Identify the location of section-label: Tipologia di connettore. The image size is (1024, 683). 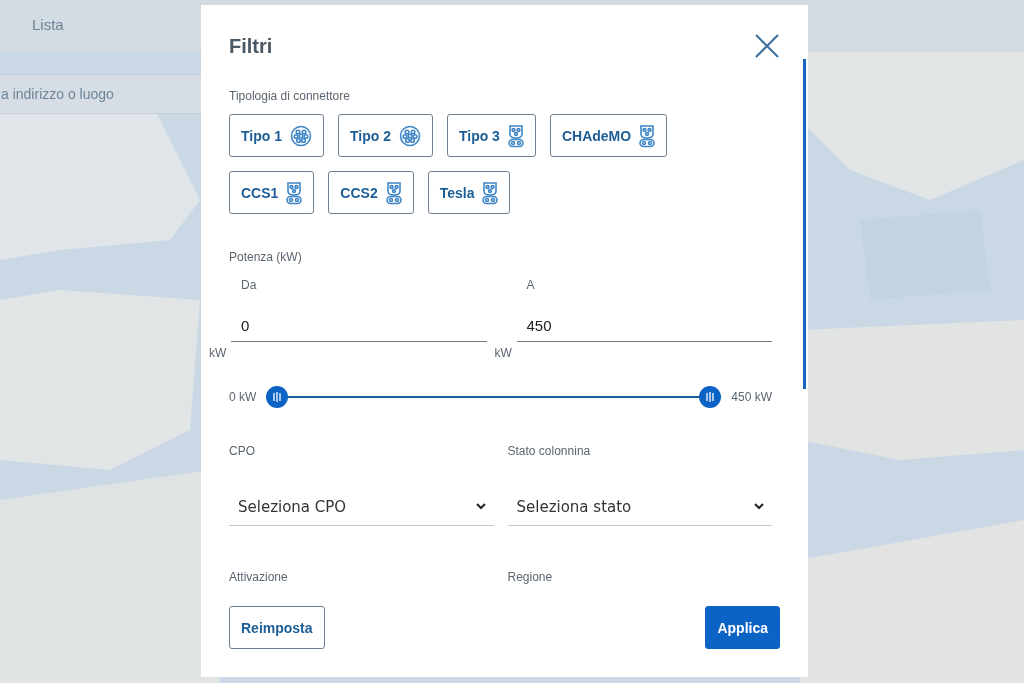
(290, 96).